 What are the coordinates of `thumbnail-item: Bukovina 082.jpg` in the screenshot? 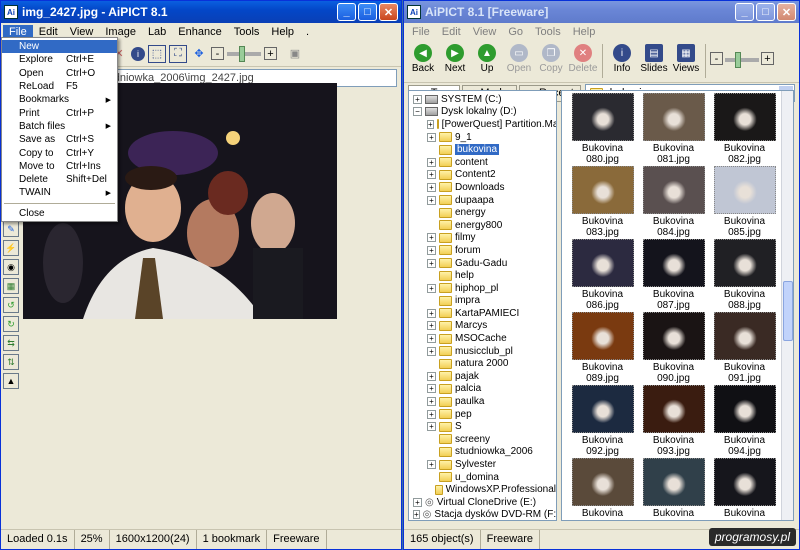 It's located at (744, 129).